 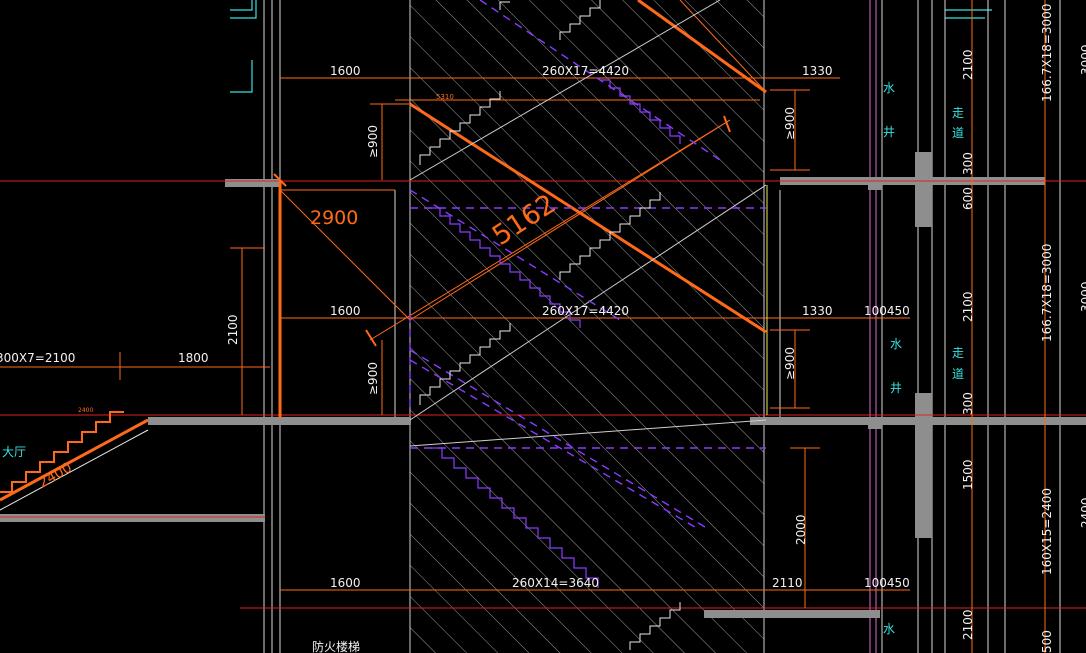 I want to click on dim-slope-top-small: 5310, so click(x=445, y=97).